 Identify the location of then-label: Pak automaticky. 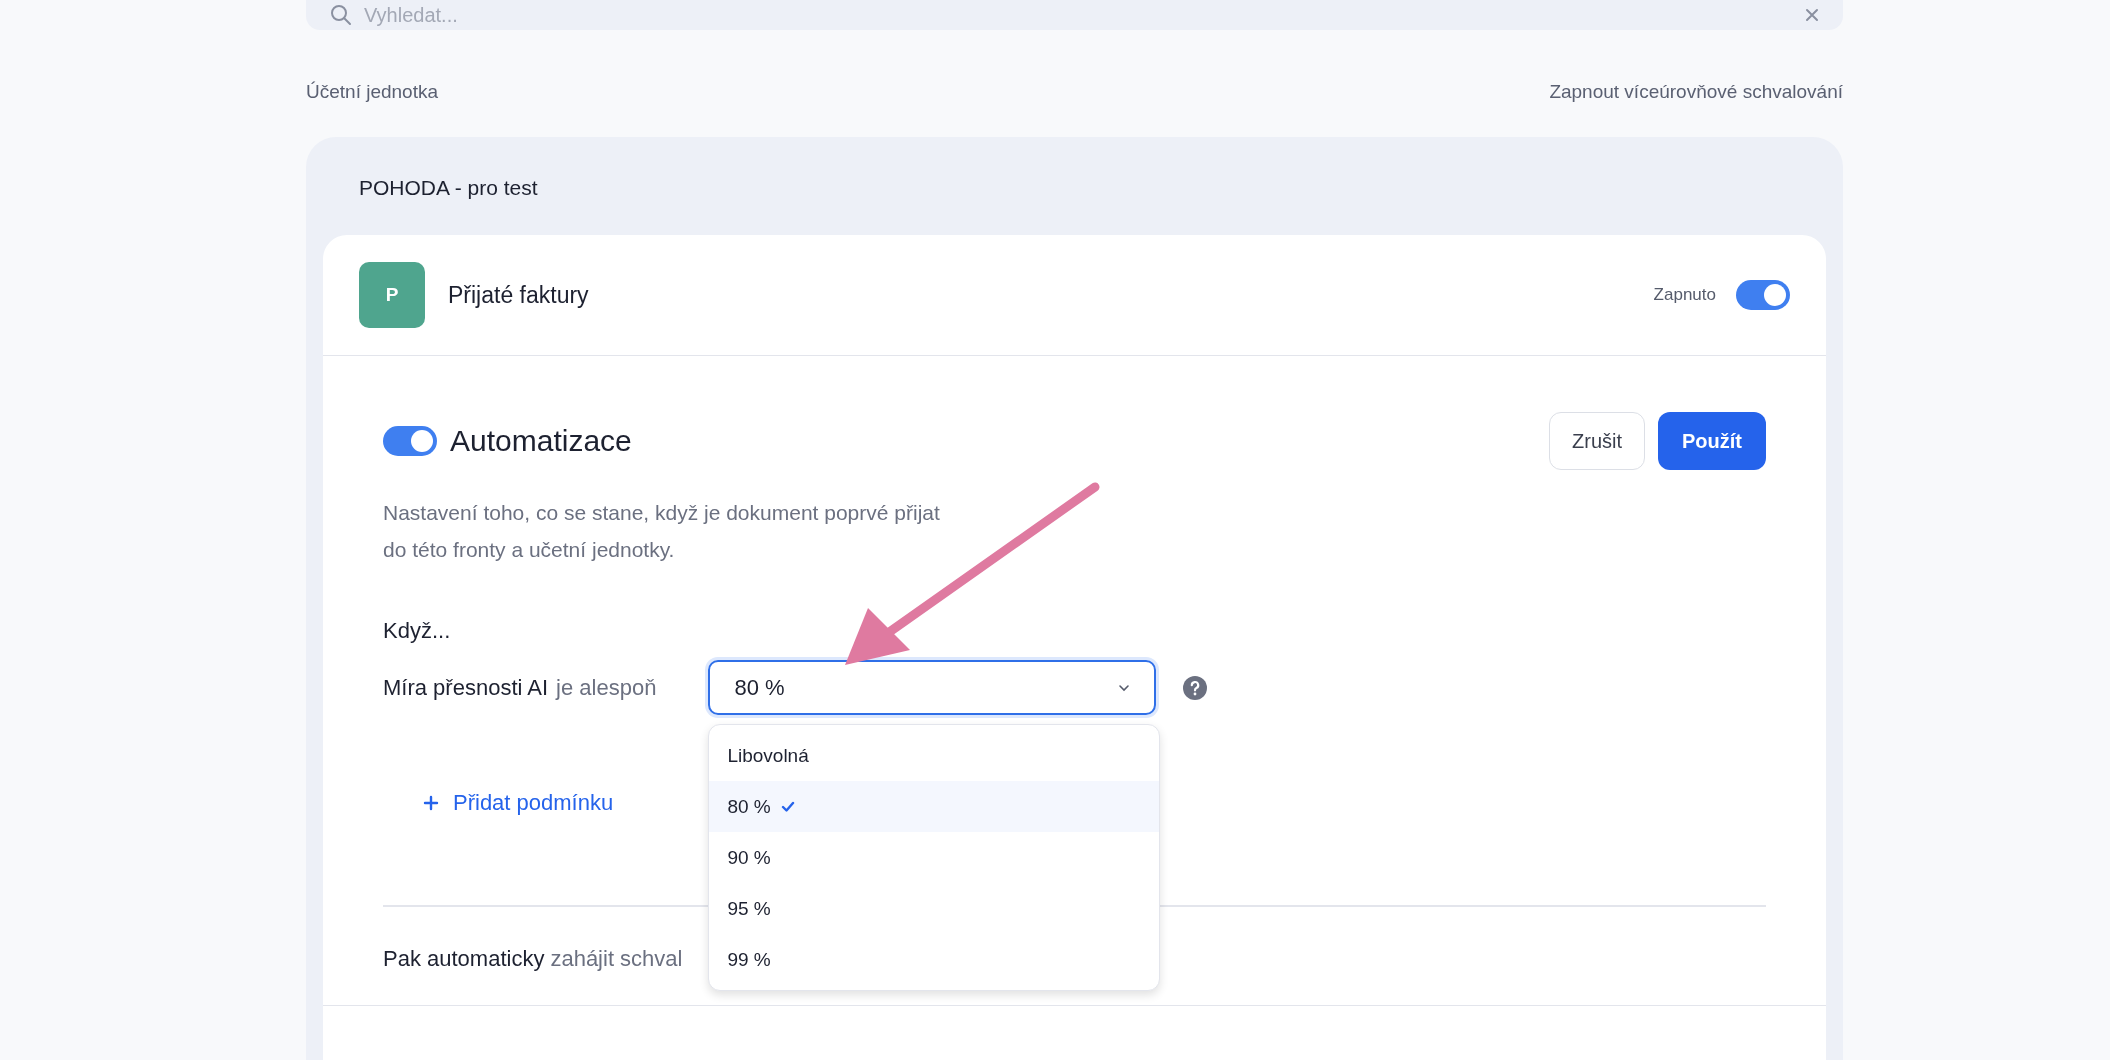
(464, 958).